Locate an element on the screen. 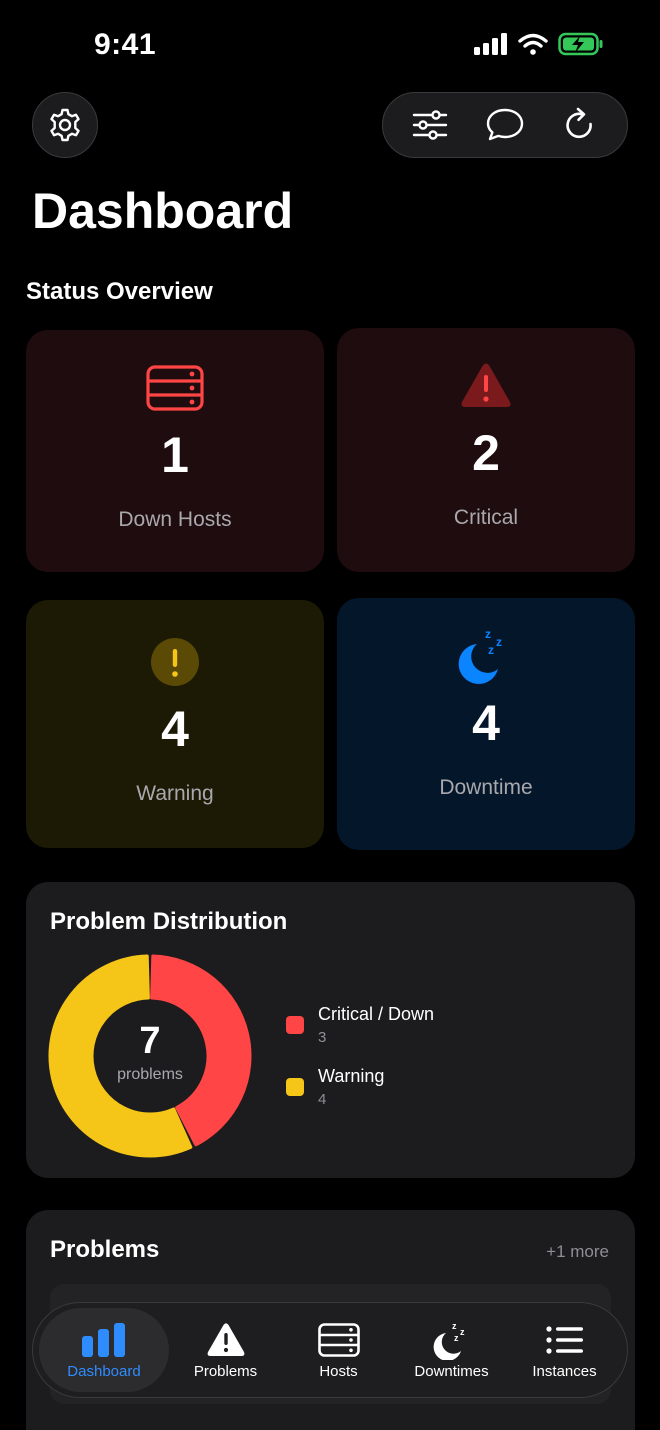 This screenshot has height=1430, width=660. status-icons is located at coordinates (539, 44).